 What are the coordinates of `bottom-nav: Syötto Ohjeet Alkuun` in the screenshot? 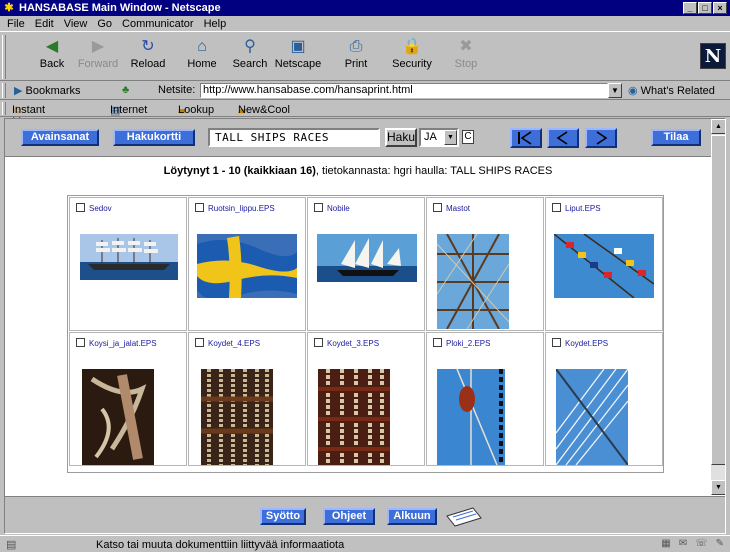 It's located at (365, 514).